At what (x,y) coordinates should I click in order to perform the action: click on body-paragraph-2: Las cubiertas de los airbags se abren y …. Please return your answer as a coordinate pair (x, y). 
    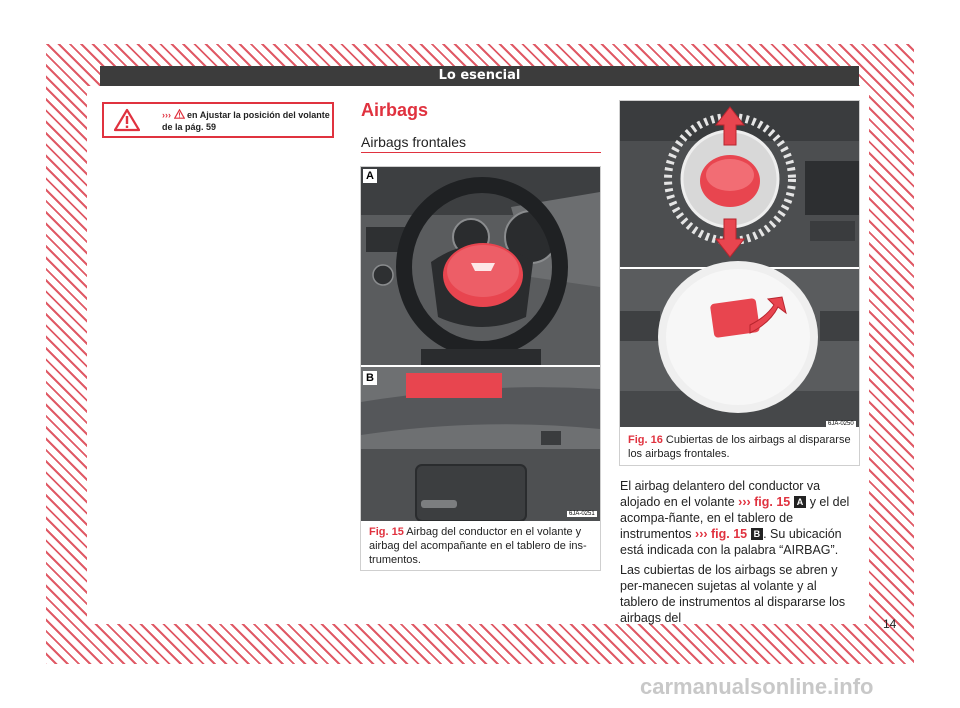
    Looking at the image, I should click on (733, 594).